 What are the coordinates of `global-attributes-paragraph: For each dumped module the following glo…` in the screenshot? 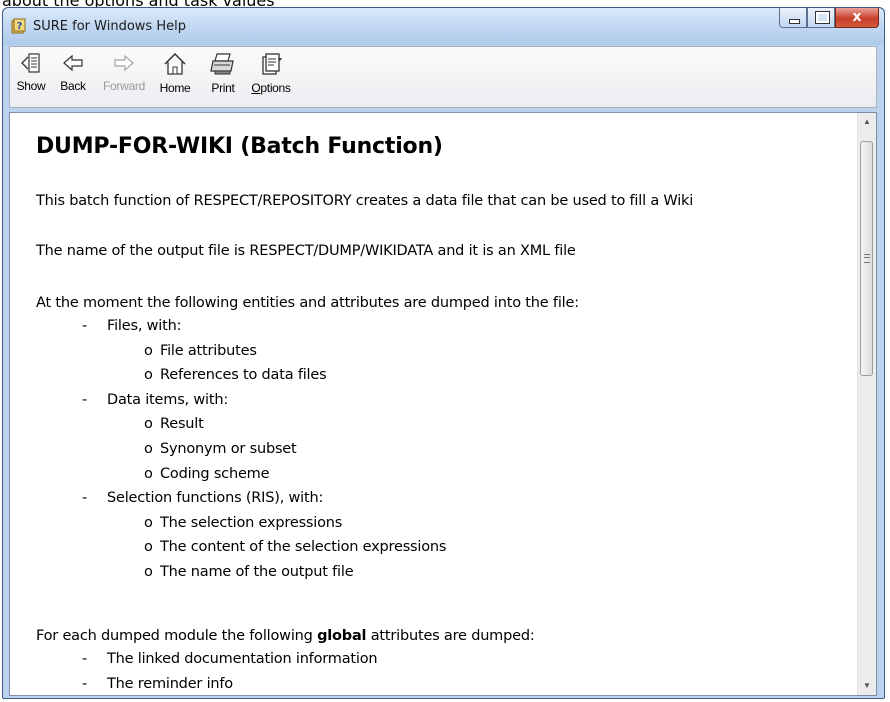 It's located at (285, 636).